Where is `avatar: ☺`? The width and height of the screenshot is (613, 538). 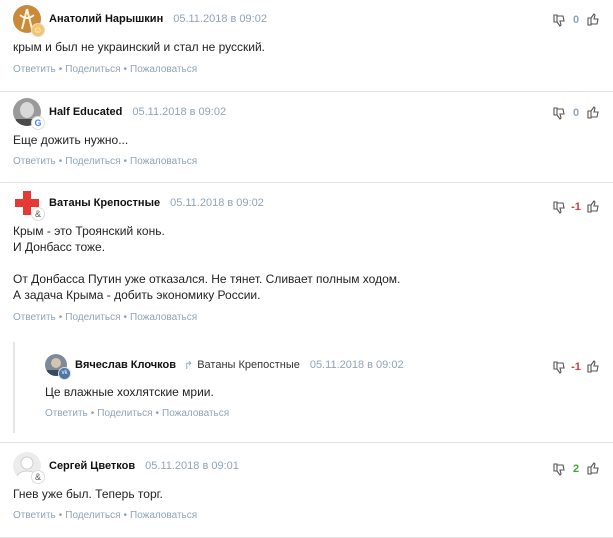 avatar: ☺ is located at coordinates (28, 20).